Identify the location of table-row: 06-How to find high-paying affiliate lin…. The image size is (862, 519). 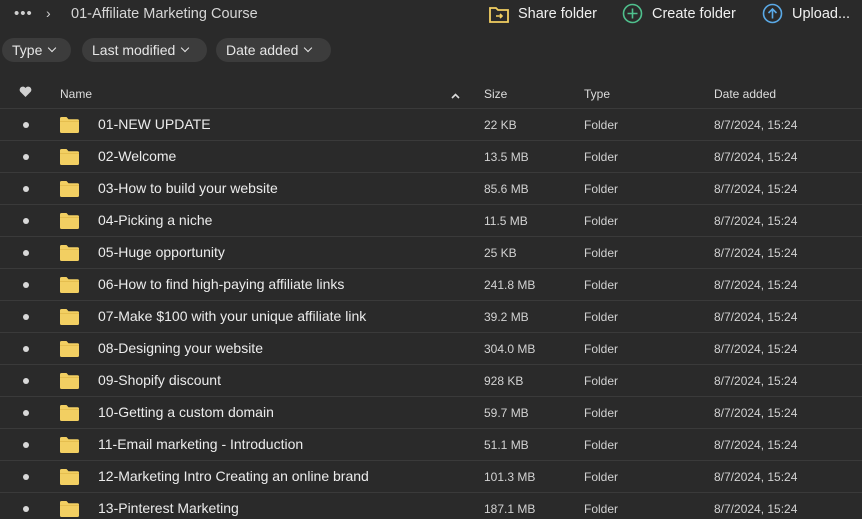
(431, 285).